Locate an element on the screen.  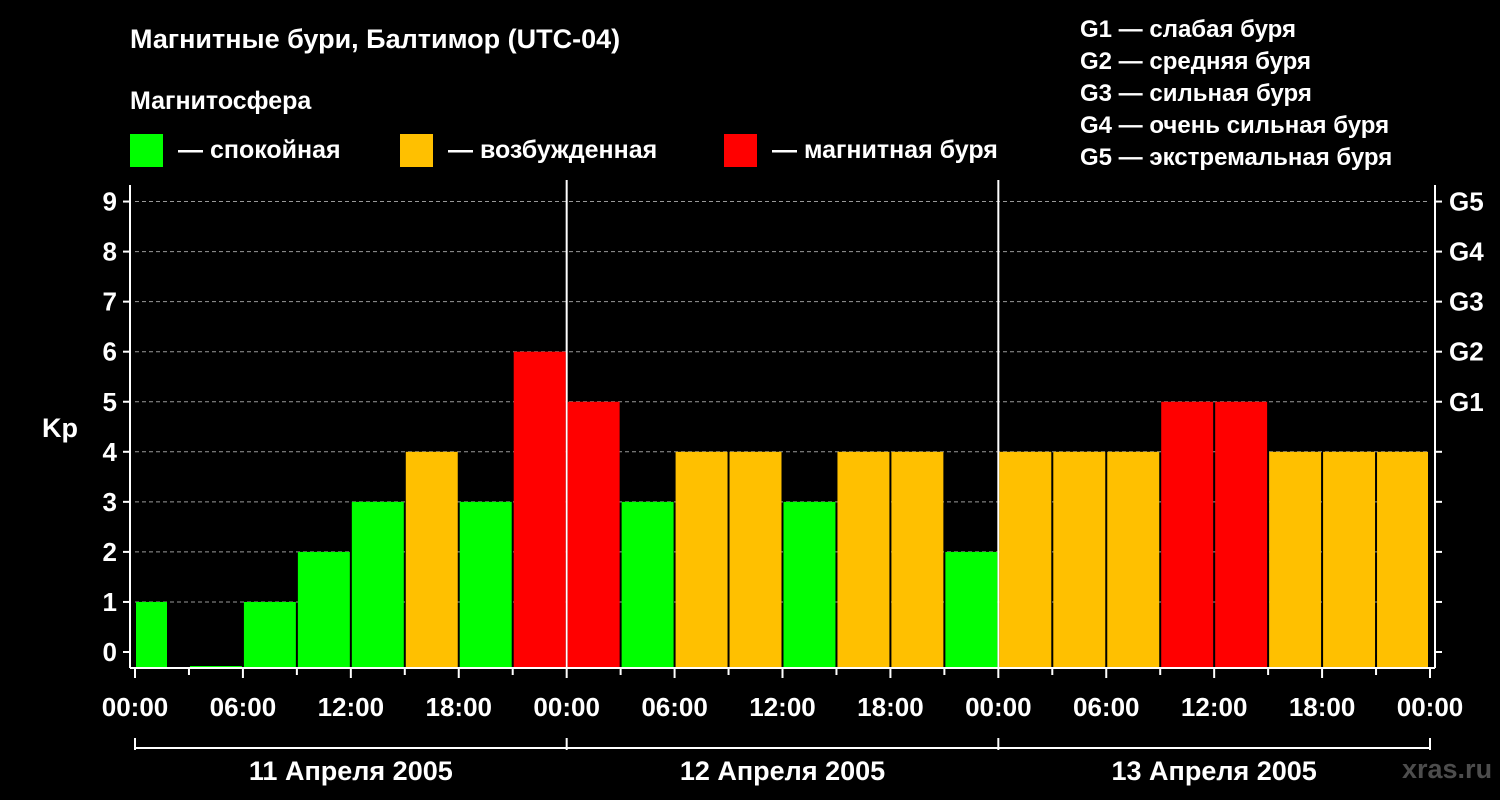
legend-swatch-unsettled is located at coordinates (416, 150).